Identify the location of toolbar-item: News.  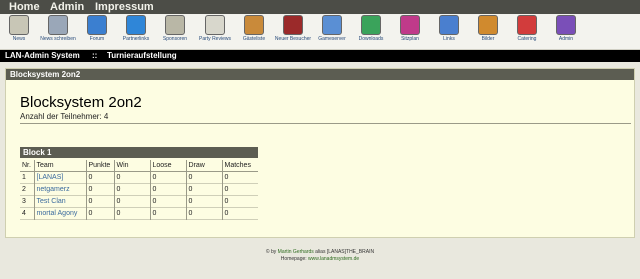
(20, 28).